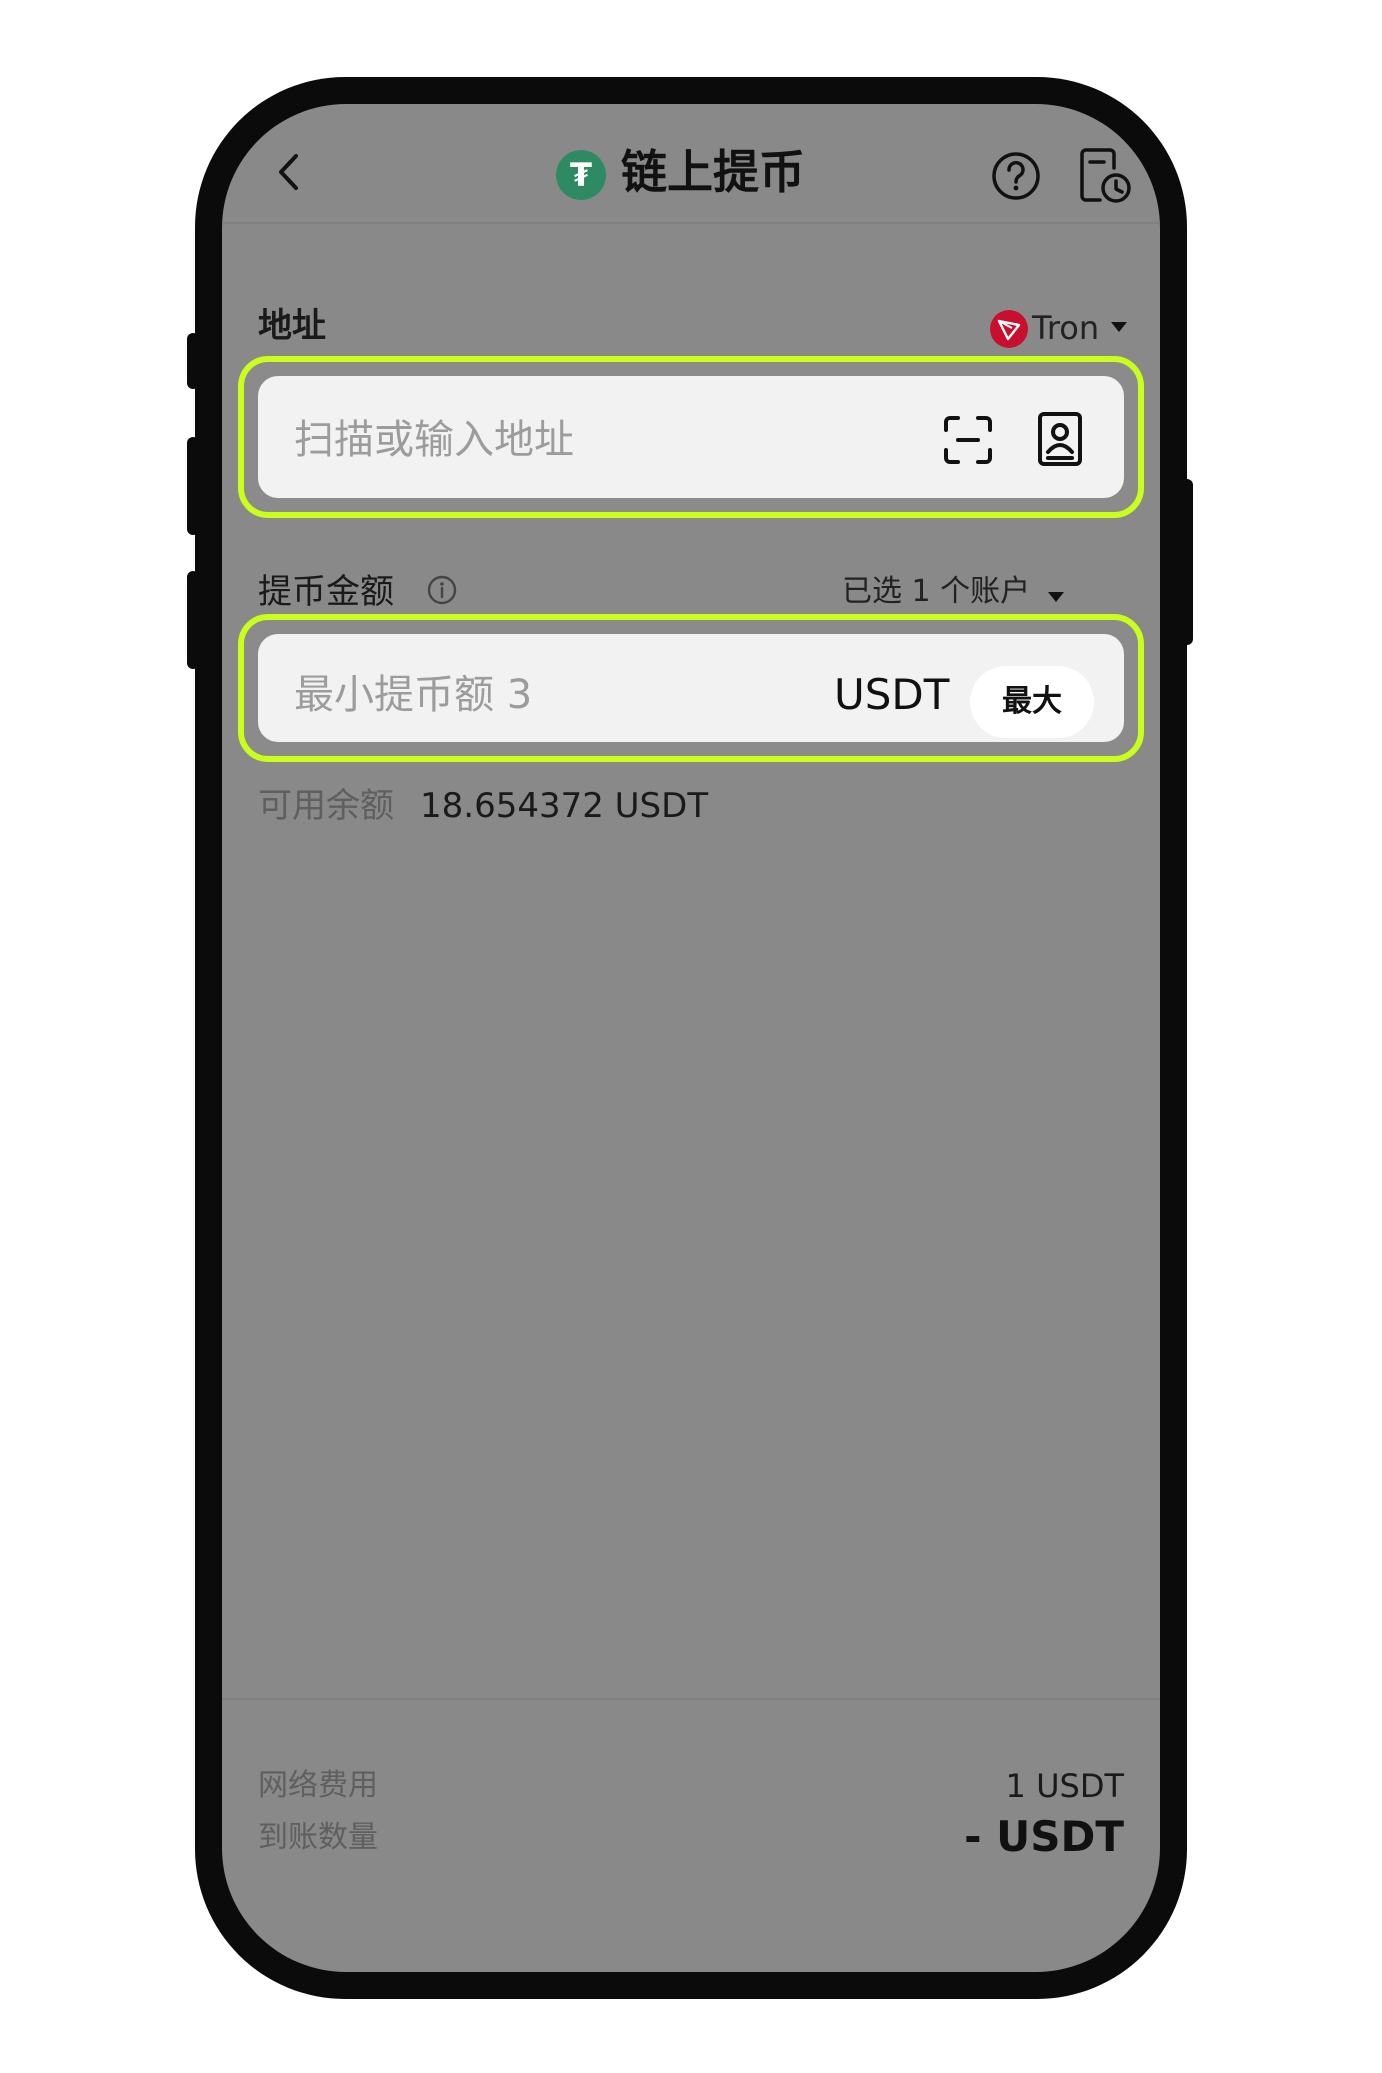 The height and width of the screenshot is (2073, 1382). I want to click on help-icon, so click(1016, 176).